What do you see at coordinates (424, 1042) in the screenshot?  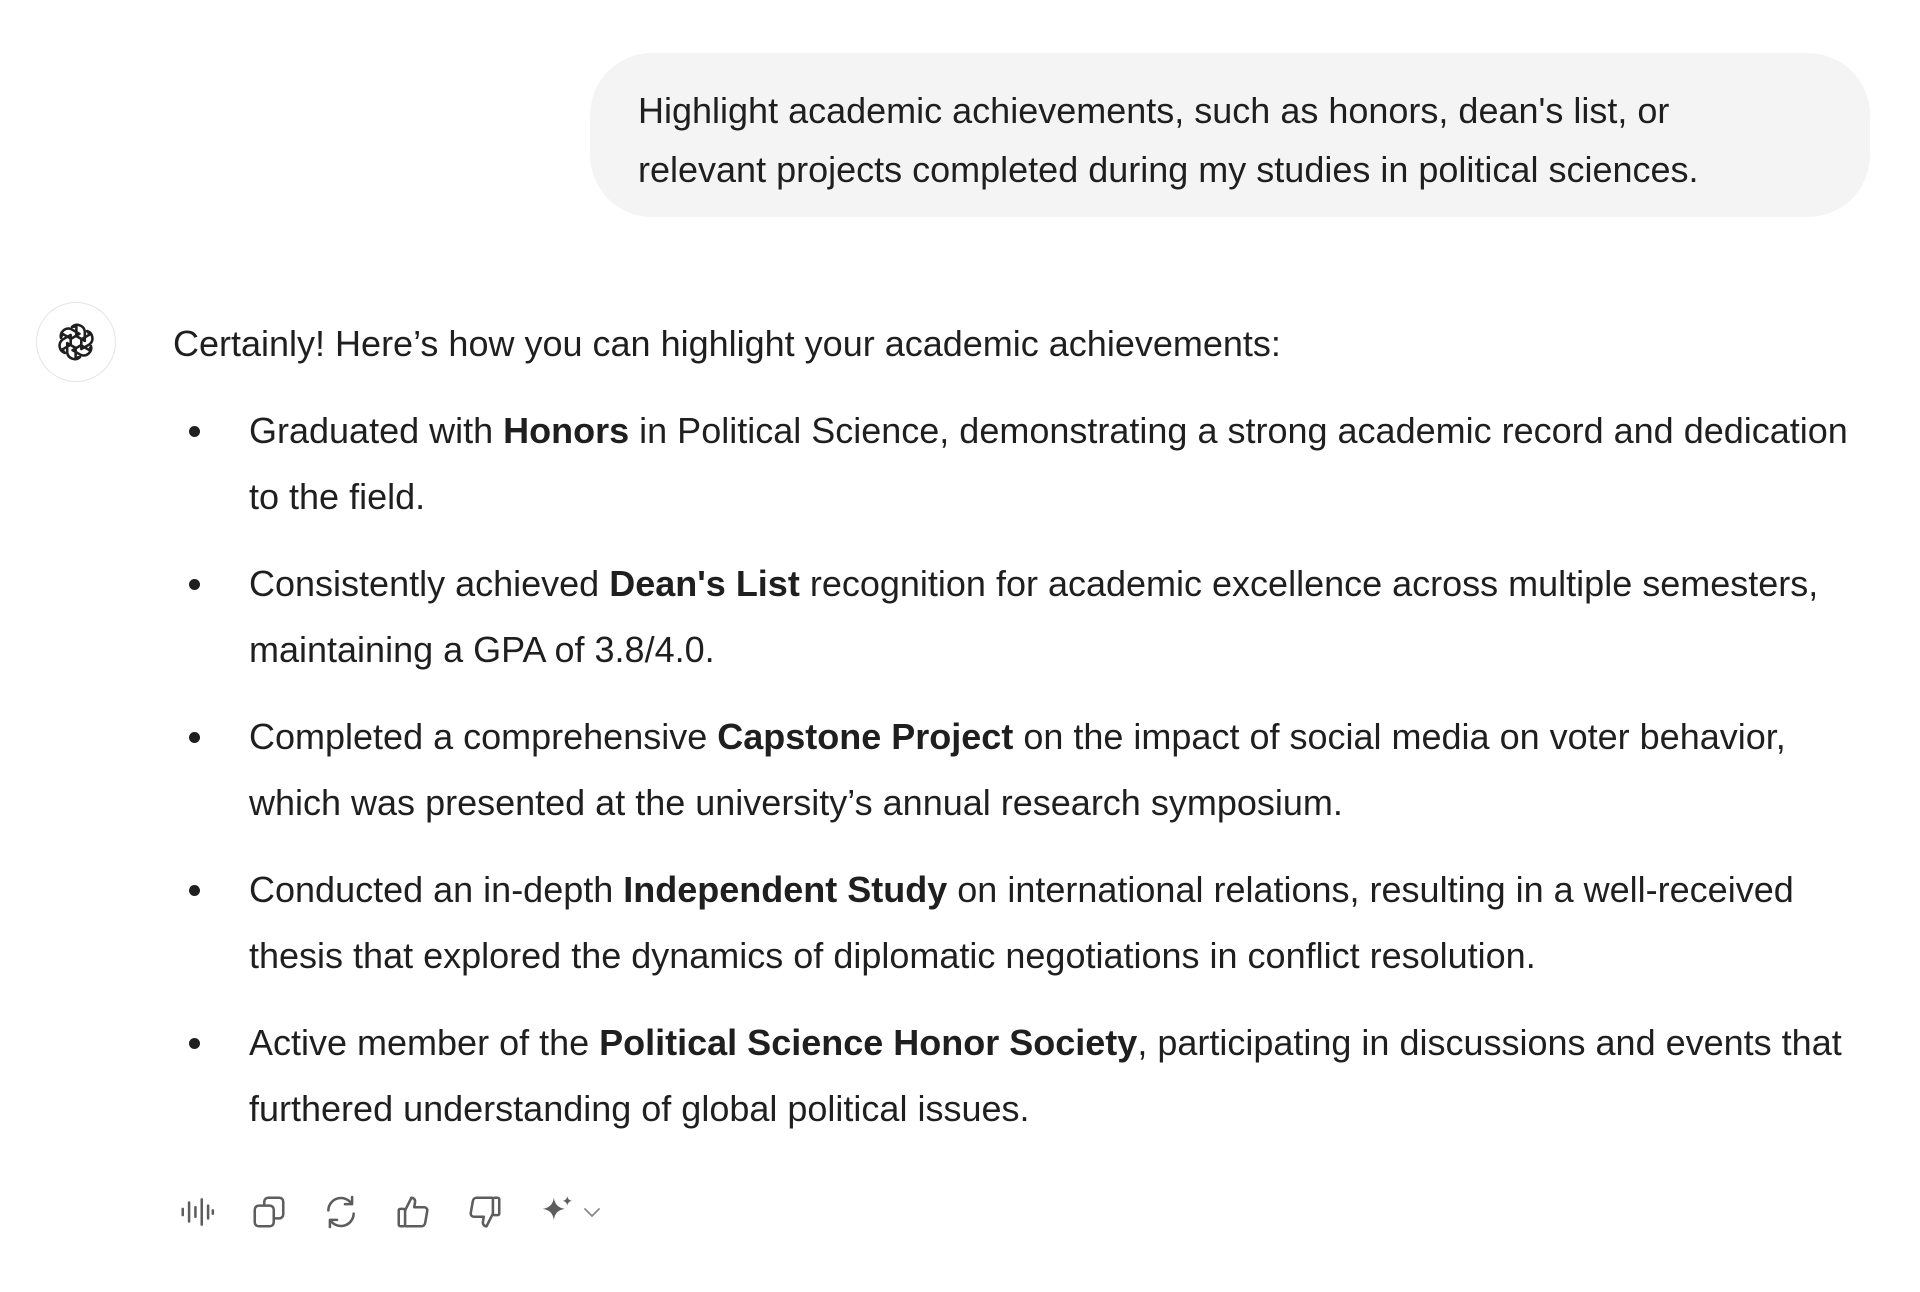 I see `item-text-before: Active member of the` at bounding box center [424, 1042].